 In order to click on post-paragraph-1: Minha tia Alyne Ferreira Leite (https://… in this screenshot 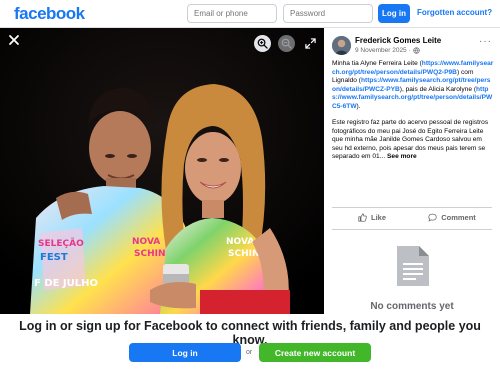, I will do `click(413, 85)`.